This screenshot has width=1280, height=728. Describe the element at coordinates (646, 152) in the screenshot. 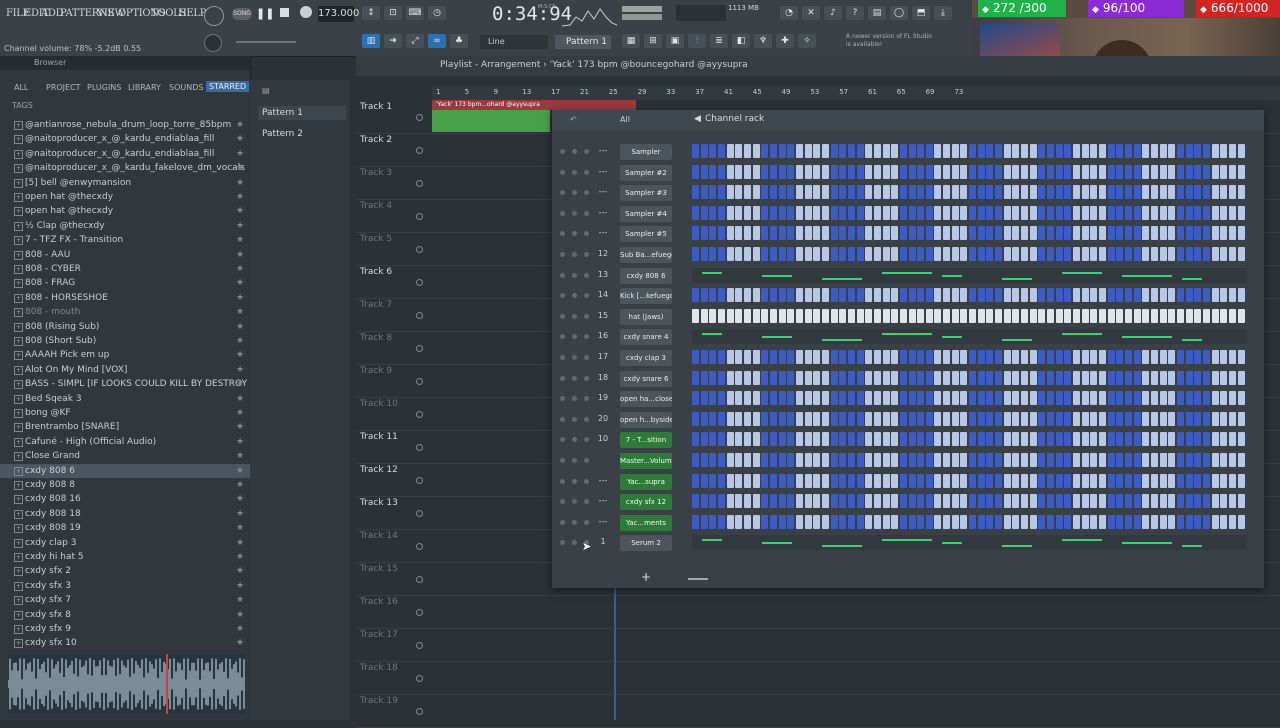

I see `channel-name-button: Sampler` at that location.